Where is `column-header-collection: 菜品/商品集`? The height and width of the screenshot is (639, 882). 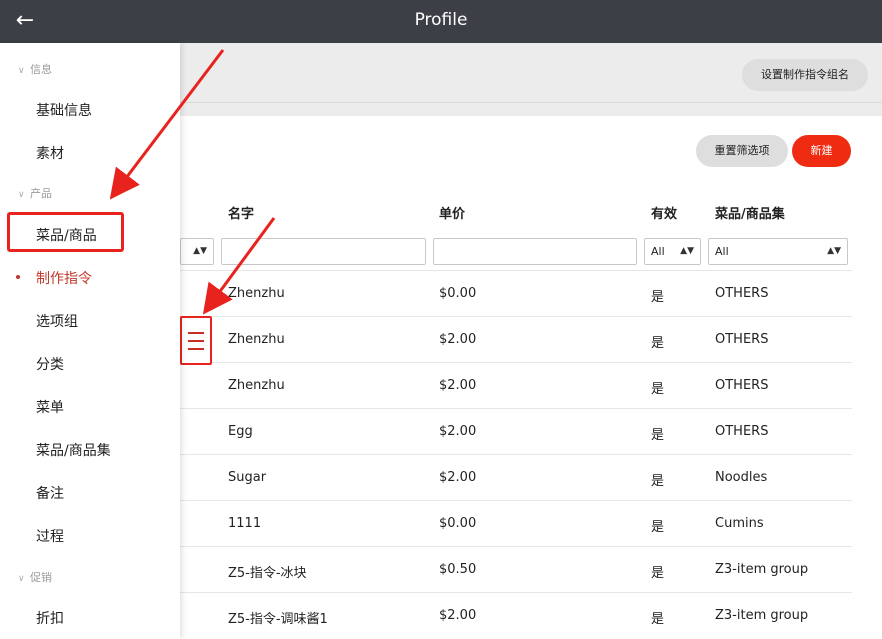
column-header-collection: 菜品/商品集 is located at coordinates (750, 212).